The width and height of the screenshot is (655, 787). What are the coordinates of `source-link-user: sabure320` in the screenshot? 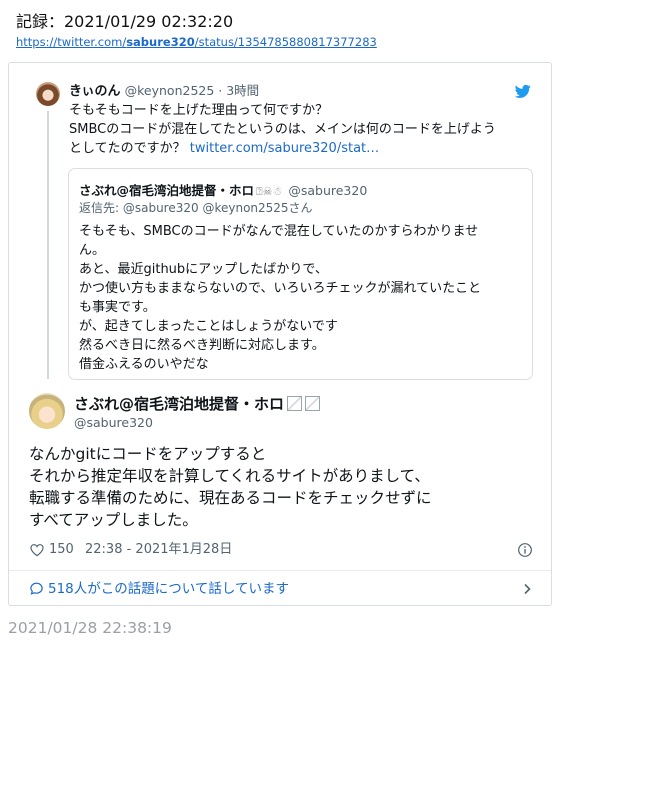 It's located at (160, 42).